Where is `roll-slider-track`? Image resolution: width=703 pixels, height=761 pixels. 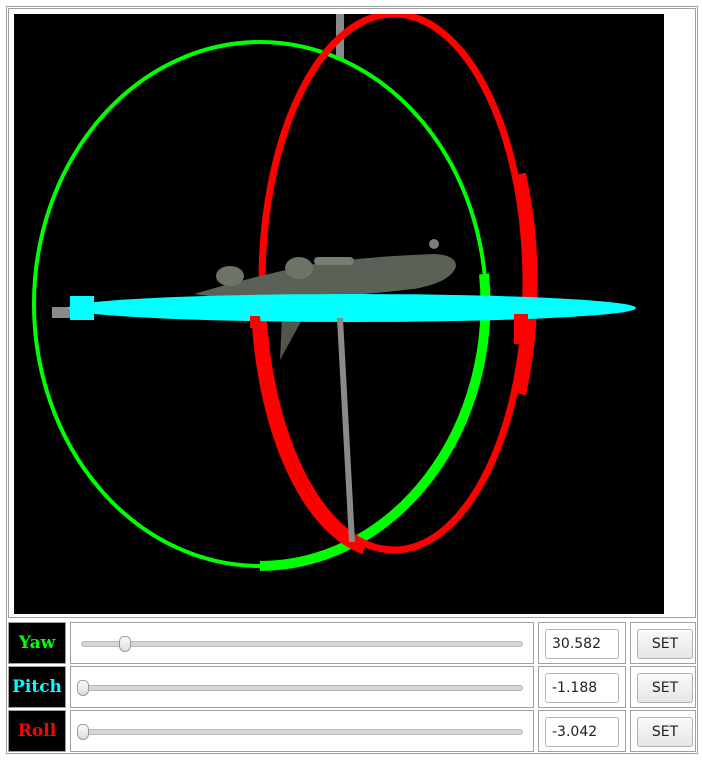 roll-slider-track is located at coordinates (300, 732).